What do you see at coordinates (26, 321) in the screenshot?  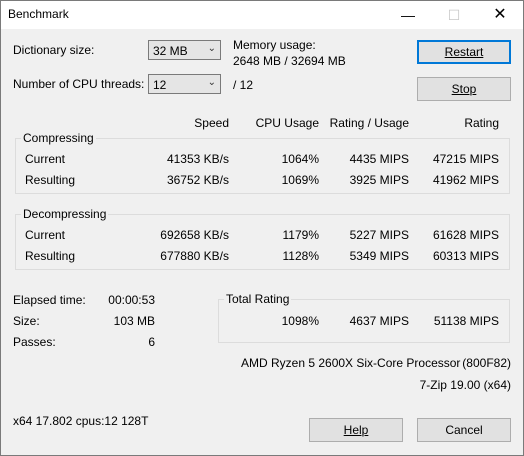 I see `size-label: Size:` at bounding box center [26, 321].